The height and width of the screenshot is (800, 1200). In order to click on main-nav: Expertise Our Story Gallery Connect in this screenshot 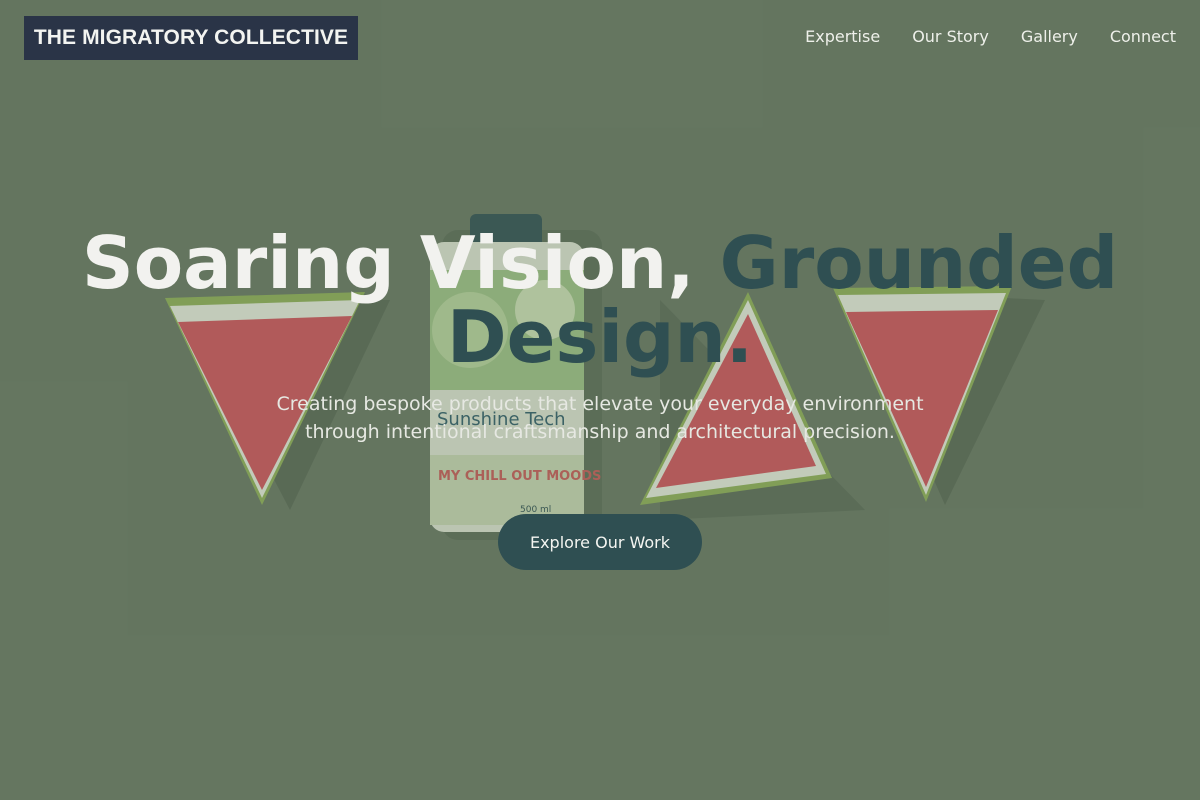, I will do `click(990, 37)`.